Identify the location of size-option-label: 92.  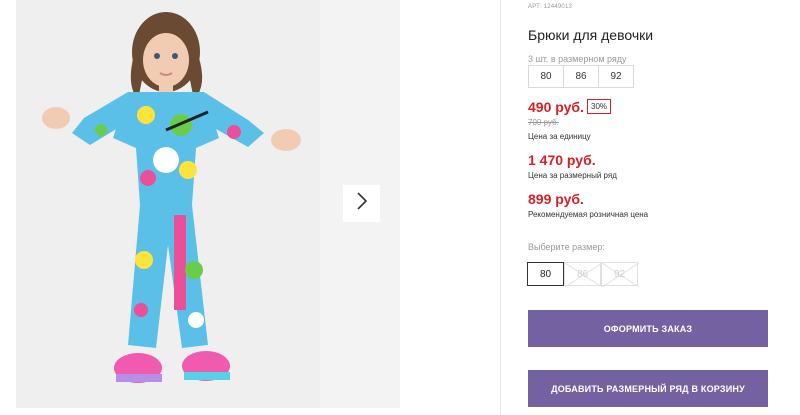
(619, 274).